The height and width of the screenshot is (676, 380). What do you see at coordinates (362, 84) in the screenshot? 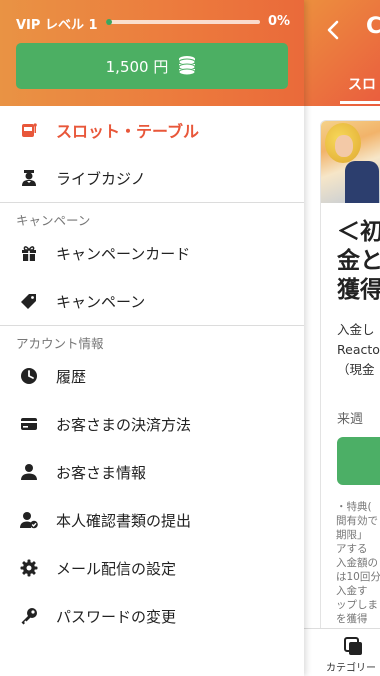
I see `background-tab-slots: スロ` at bounding box center [362, 84].